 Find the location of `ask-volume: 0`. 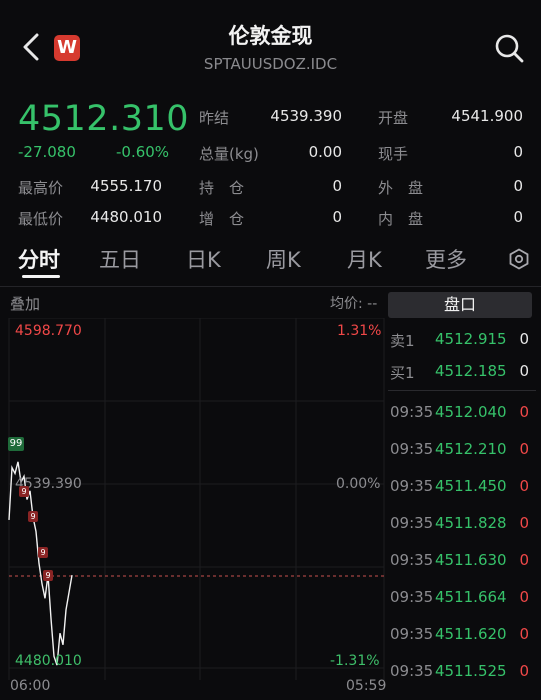

ask-volume: 0 is located at coordinates (524, 339).